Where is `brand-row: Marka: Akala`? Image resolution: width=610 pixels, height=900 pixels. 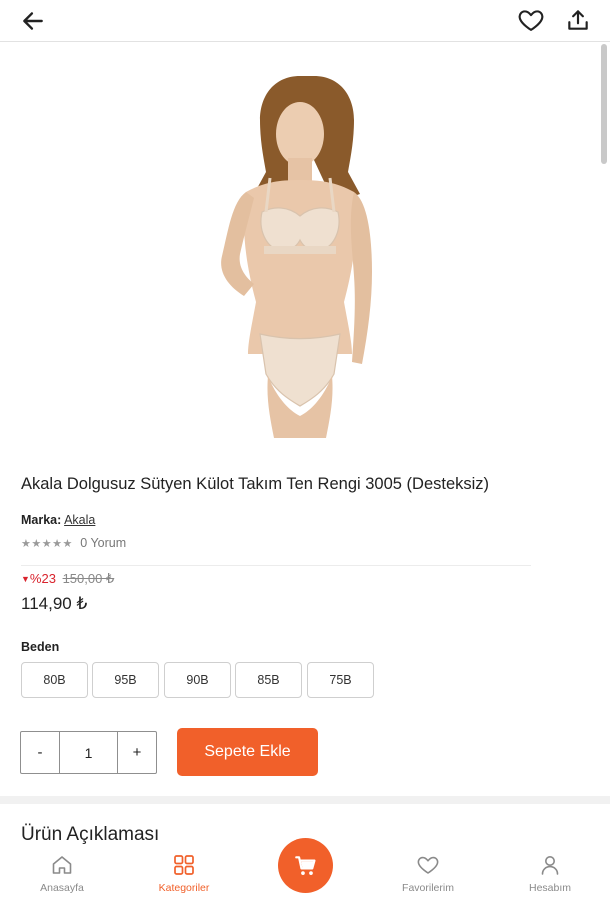 brand-row: Marka: Akala is located at coordinates (58, 520).